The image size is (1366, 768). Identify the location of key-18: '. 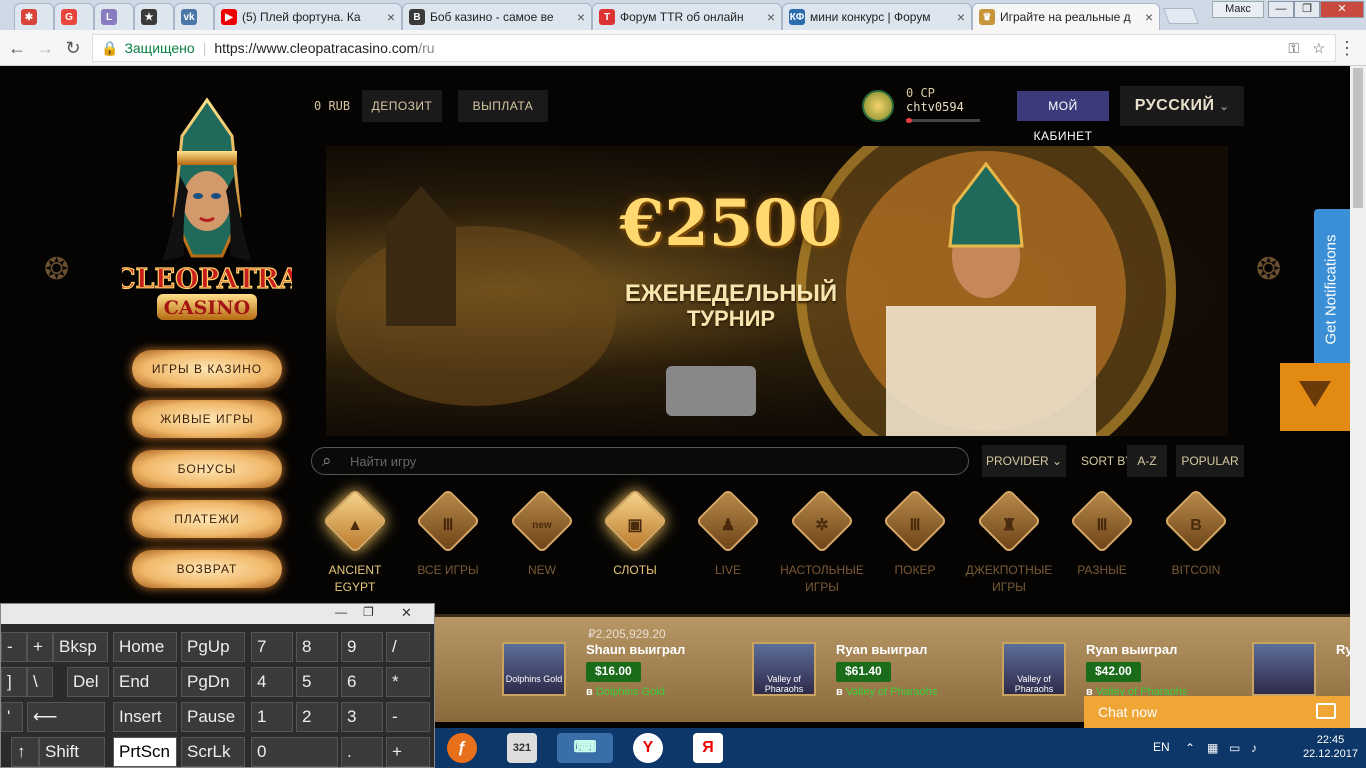
(12, 717).